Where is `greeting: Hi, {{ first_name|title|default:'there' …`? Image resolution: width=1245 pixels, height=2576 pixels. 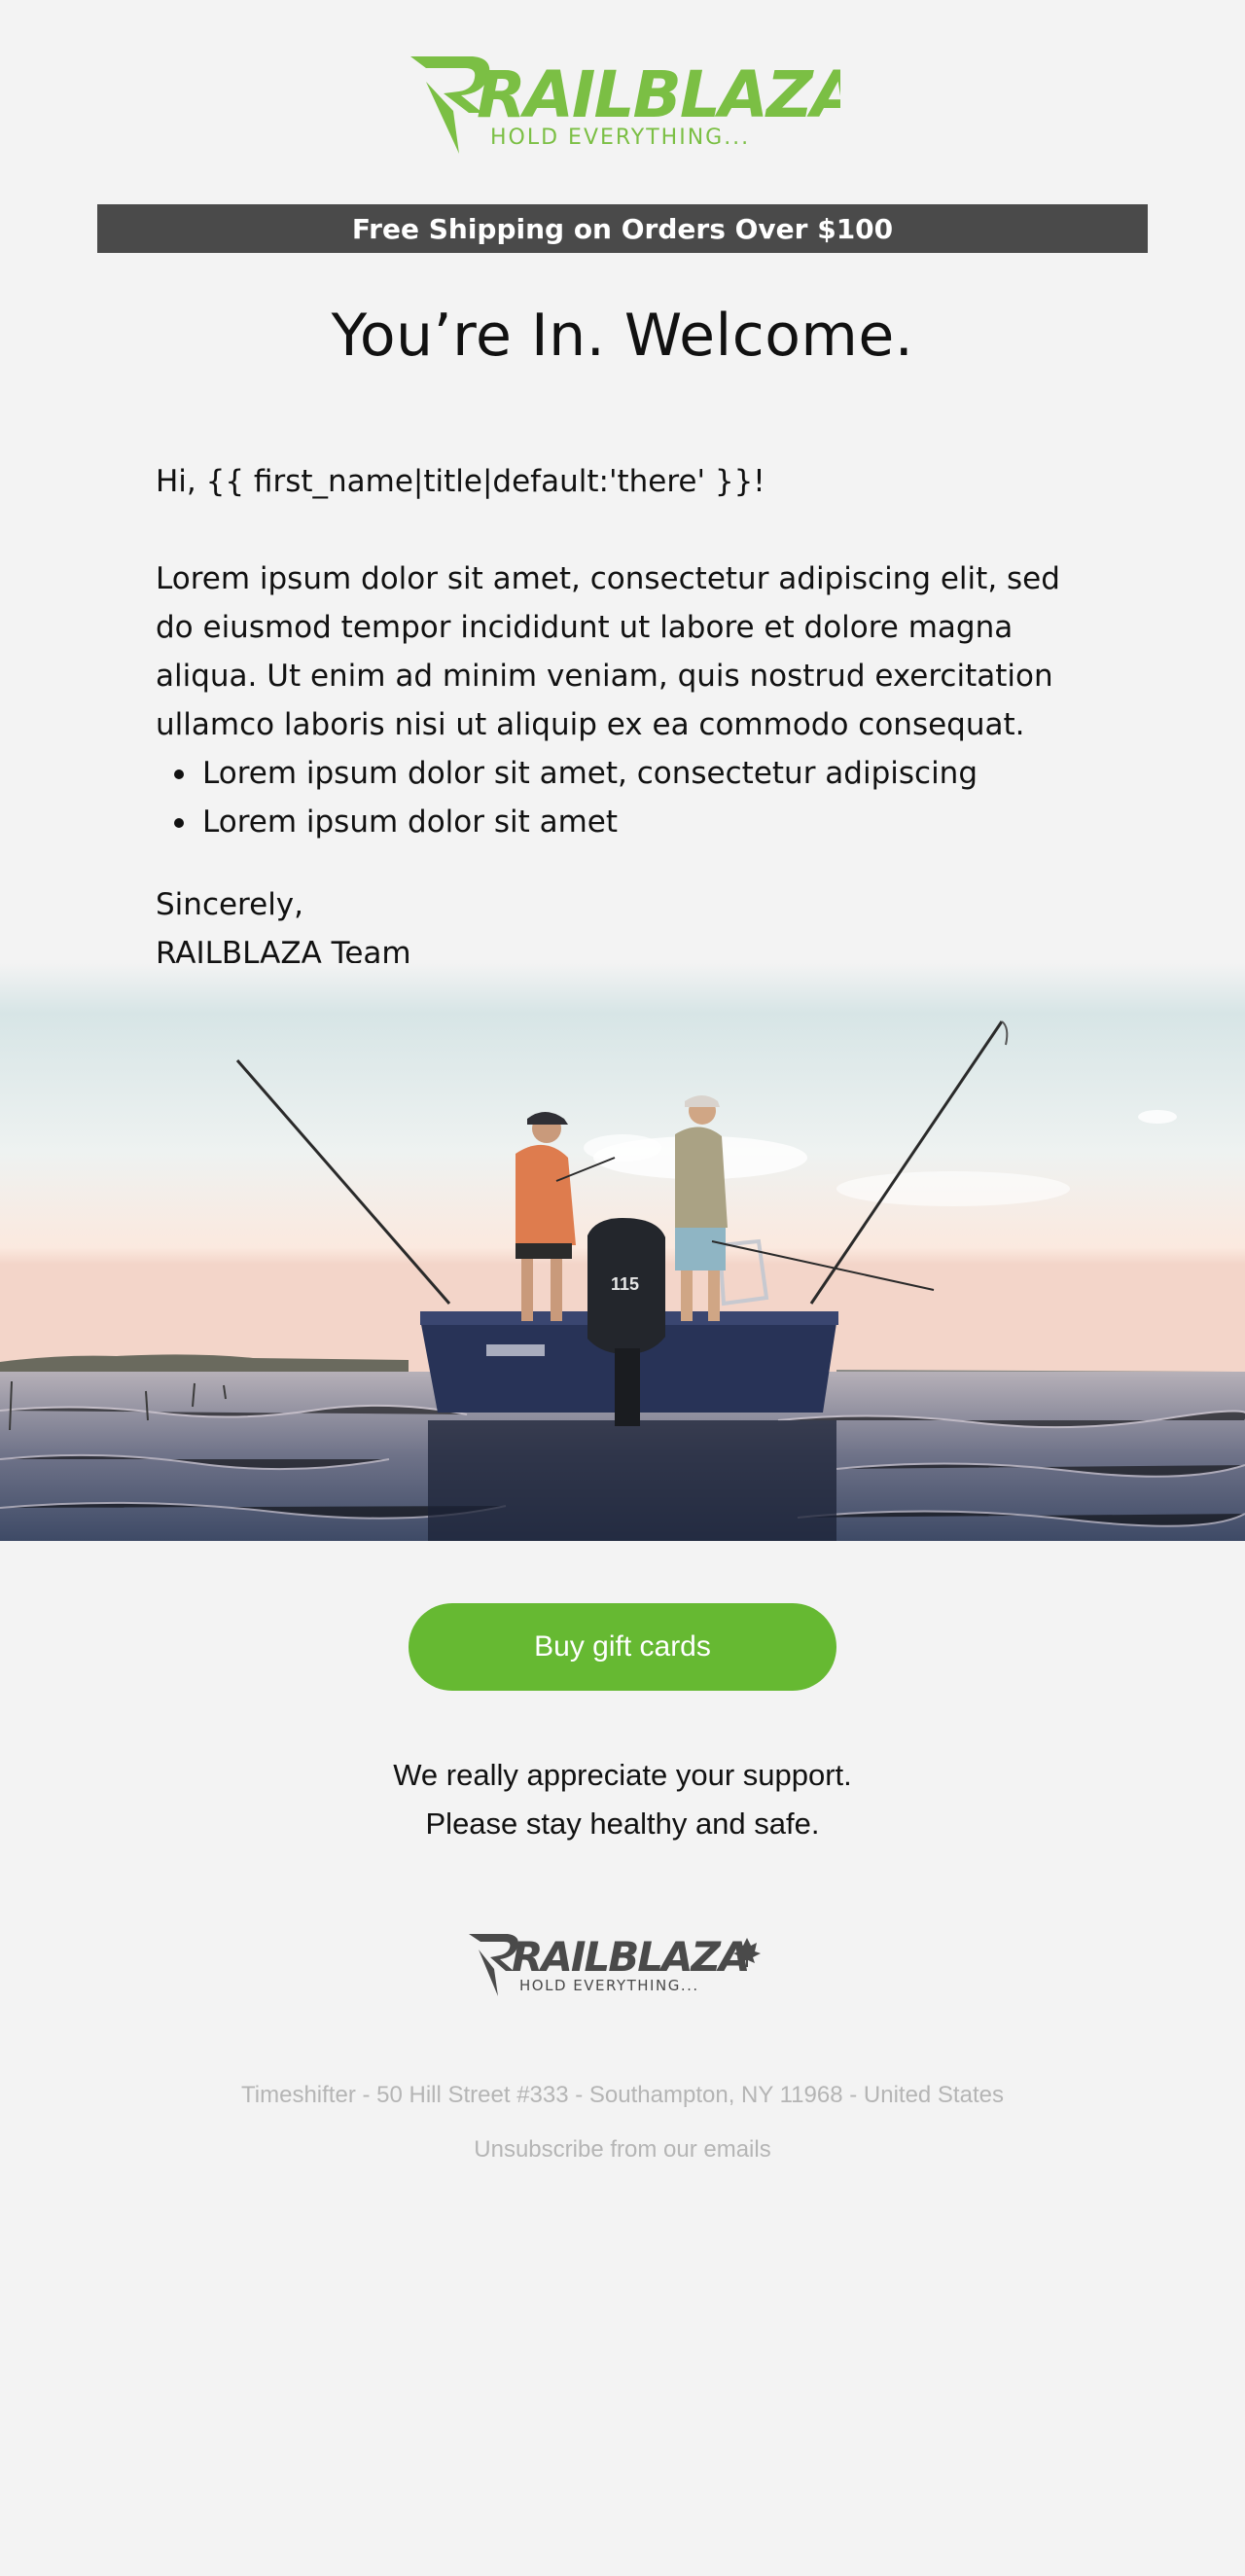 greeting: Hi, {{ first_name|title|default:'there' … is located at coordinates (460, 481).